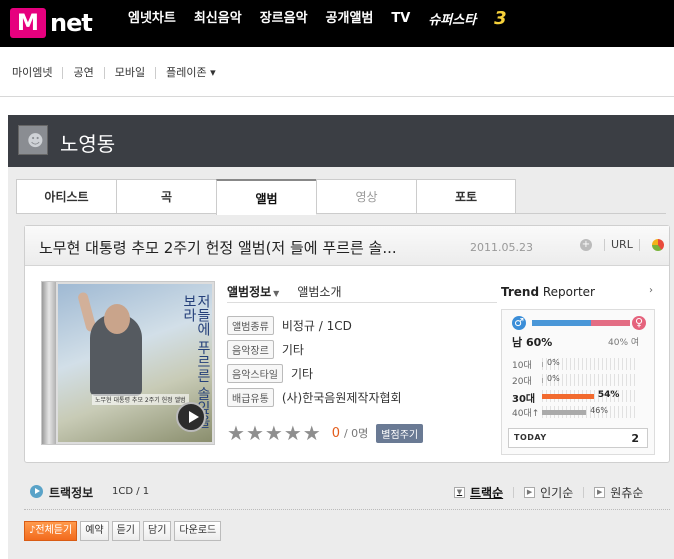 The height and width of the screenshot is (559, 674). What do you see at coordinates (341, 141) in the screenshot?
I see `artist-header: ☻ 노영동` at bounding box center [341, 141].